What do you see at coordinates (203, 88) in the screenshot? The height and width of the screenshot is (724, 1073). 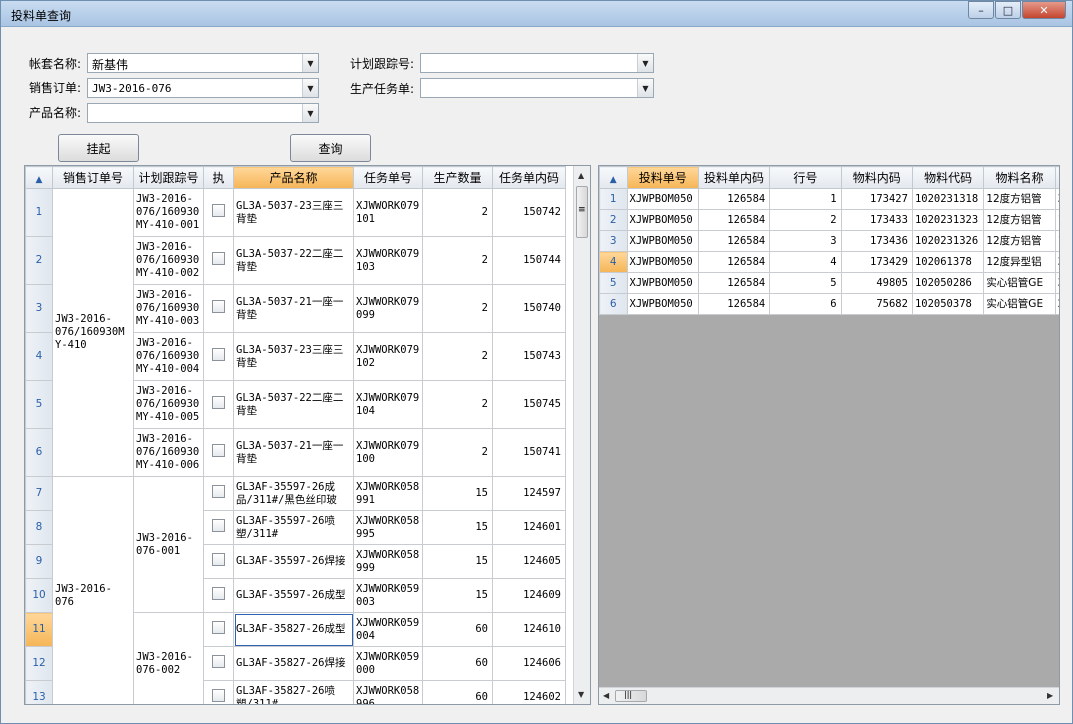 I see `sales-order-combo: JW3-2016-076 ▼` at bounding box center [203, 88].